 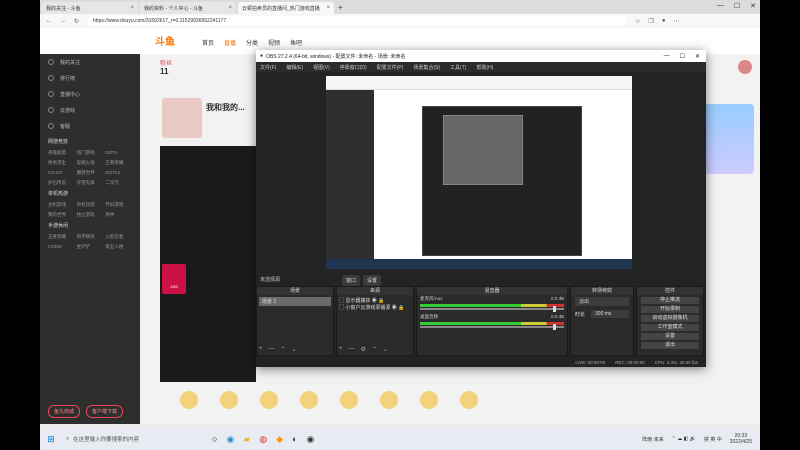 What do you see at coordinates (268, 67) in the screenshot?
I see `menu-file: 文件(F)` at bounding box center [268, 67].